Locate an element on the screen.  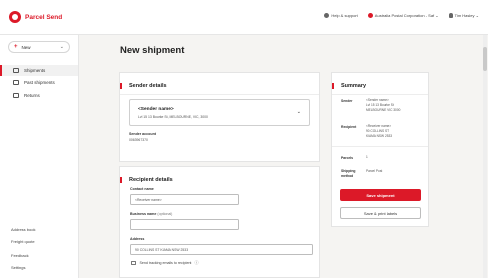
tracking-emails-checkbox: Send tracking emails to recipient ⓘ is located at coordinates (164, 263).